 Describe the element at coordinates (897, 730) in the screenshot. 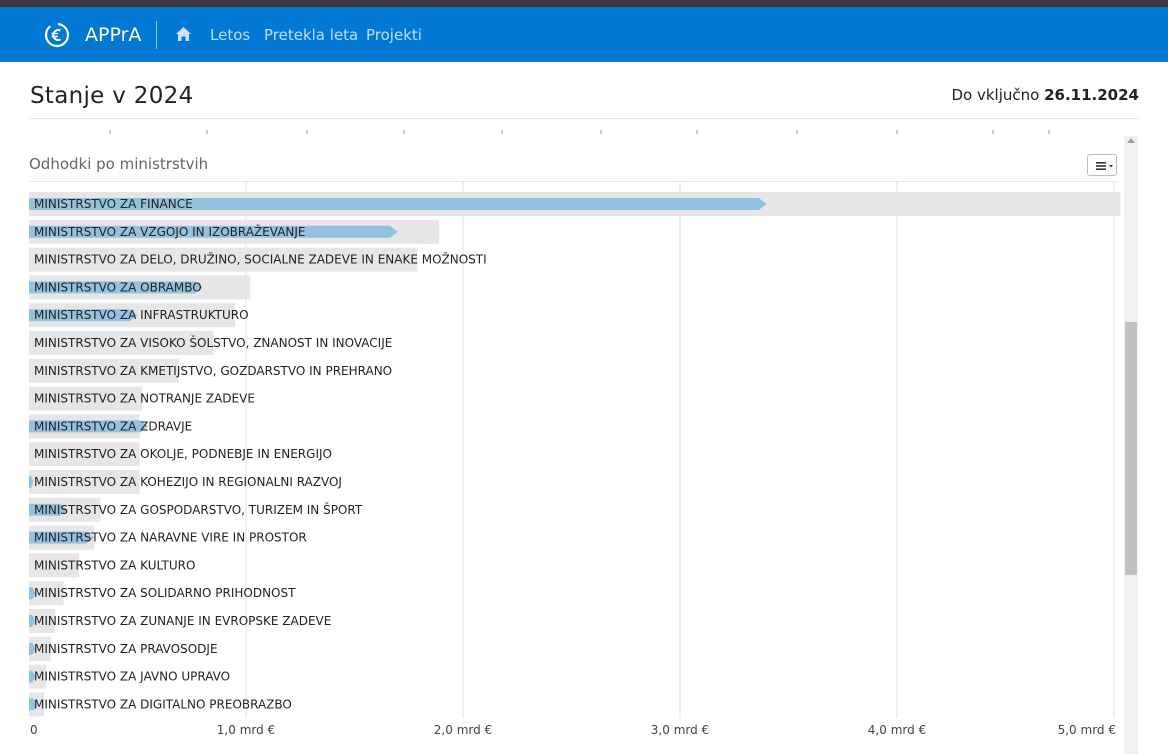

I see `x-tick-label: 4,0 mrd €` at that location.